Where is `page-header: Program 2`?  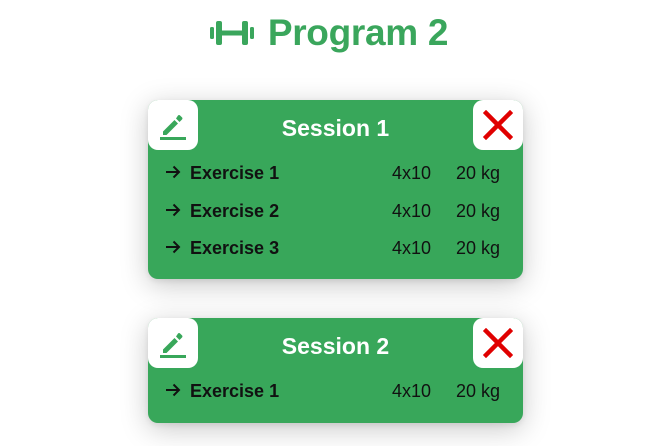 page-header: Program 2 is located at coordinates (329, 33).